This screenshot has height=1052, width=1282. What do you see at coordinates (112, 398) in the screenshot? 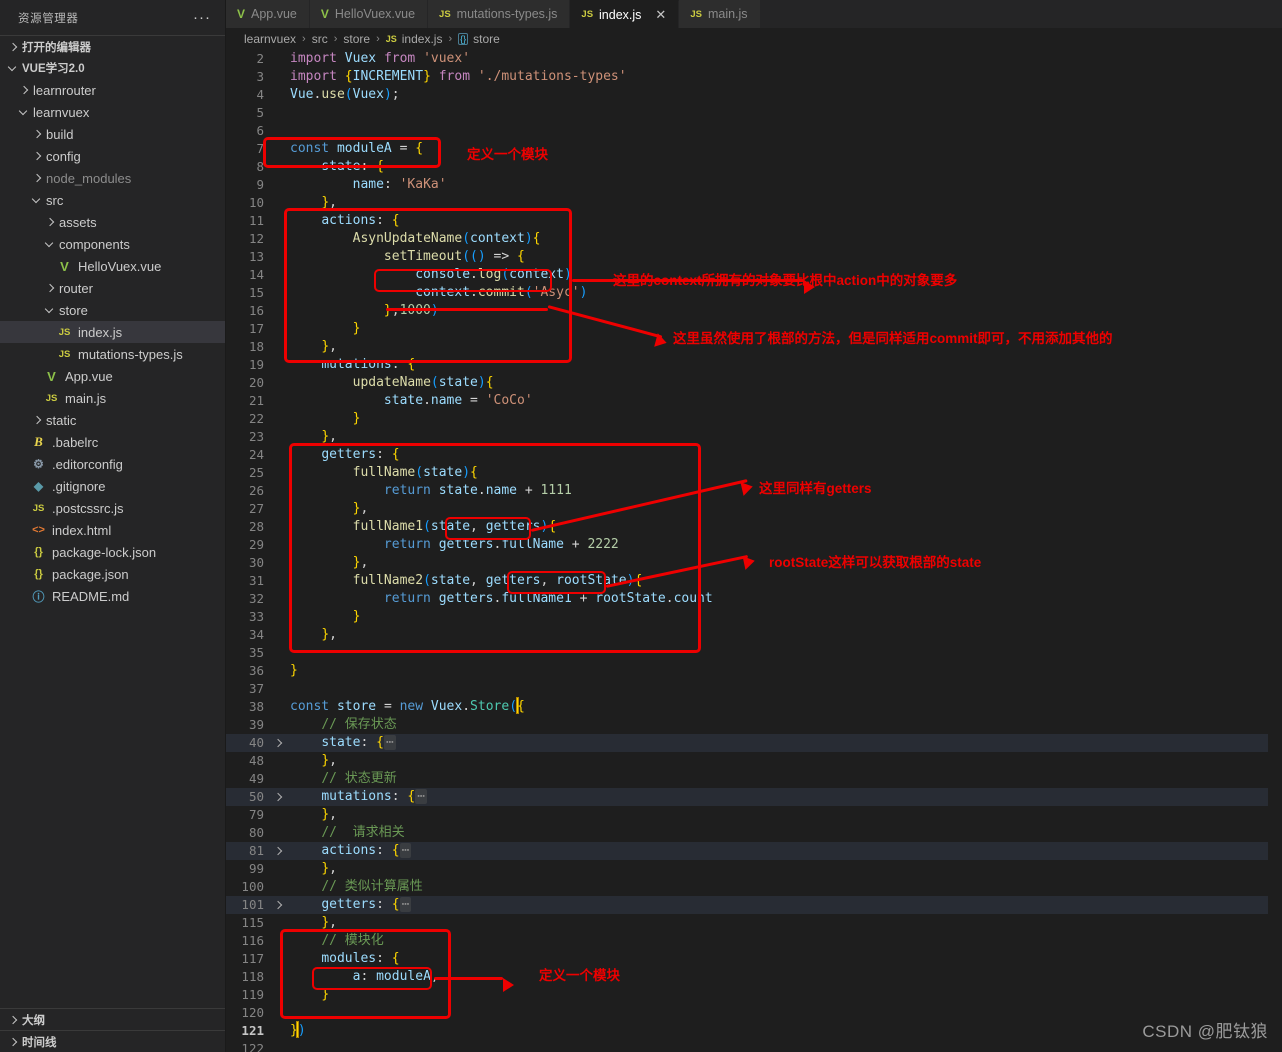
I see `tree-item-main-js: JS main.js` at bounding box center [112, 398].